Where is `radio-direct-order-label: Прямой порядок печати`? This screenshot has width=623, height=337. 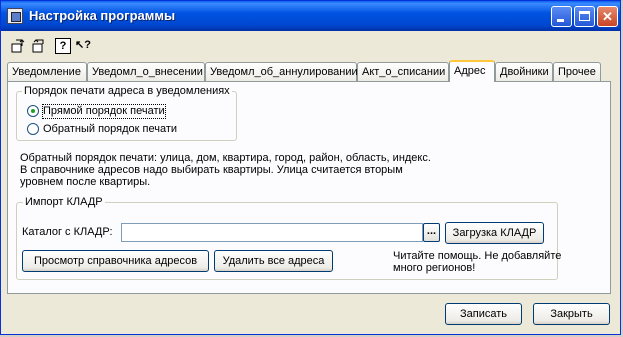 radio-direct-order-label: Прямой порядок печати is located at coordinates (104, 111).